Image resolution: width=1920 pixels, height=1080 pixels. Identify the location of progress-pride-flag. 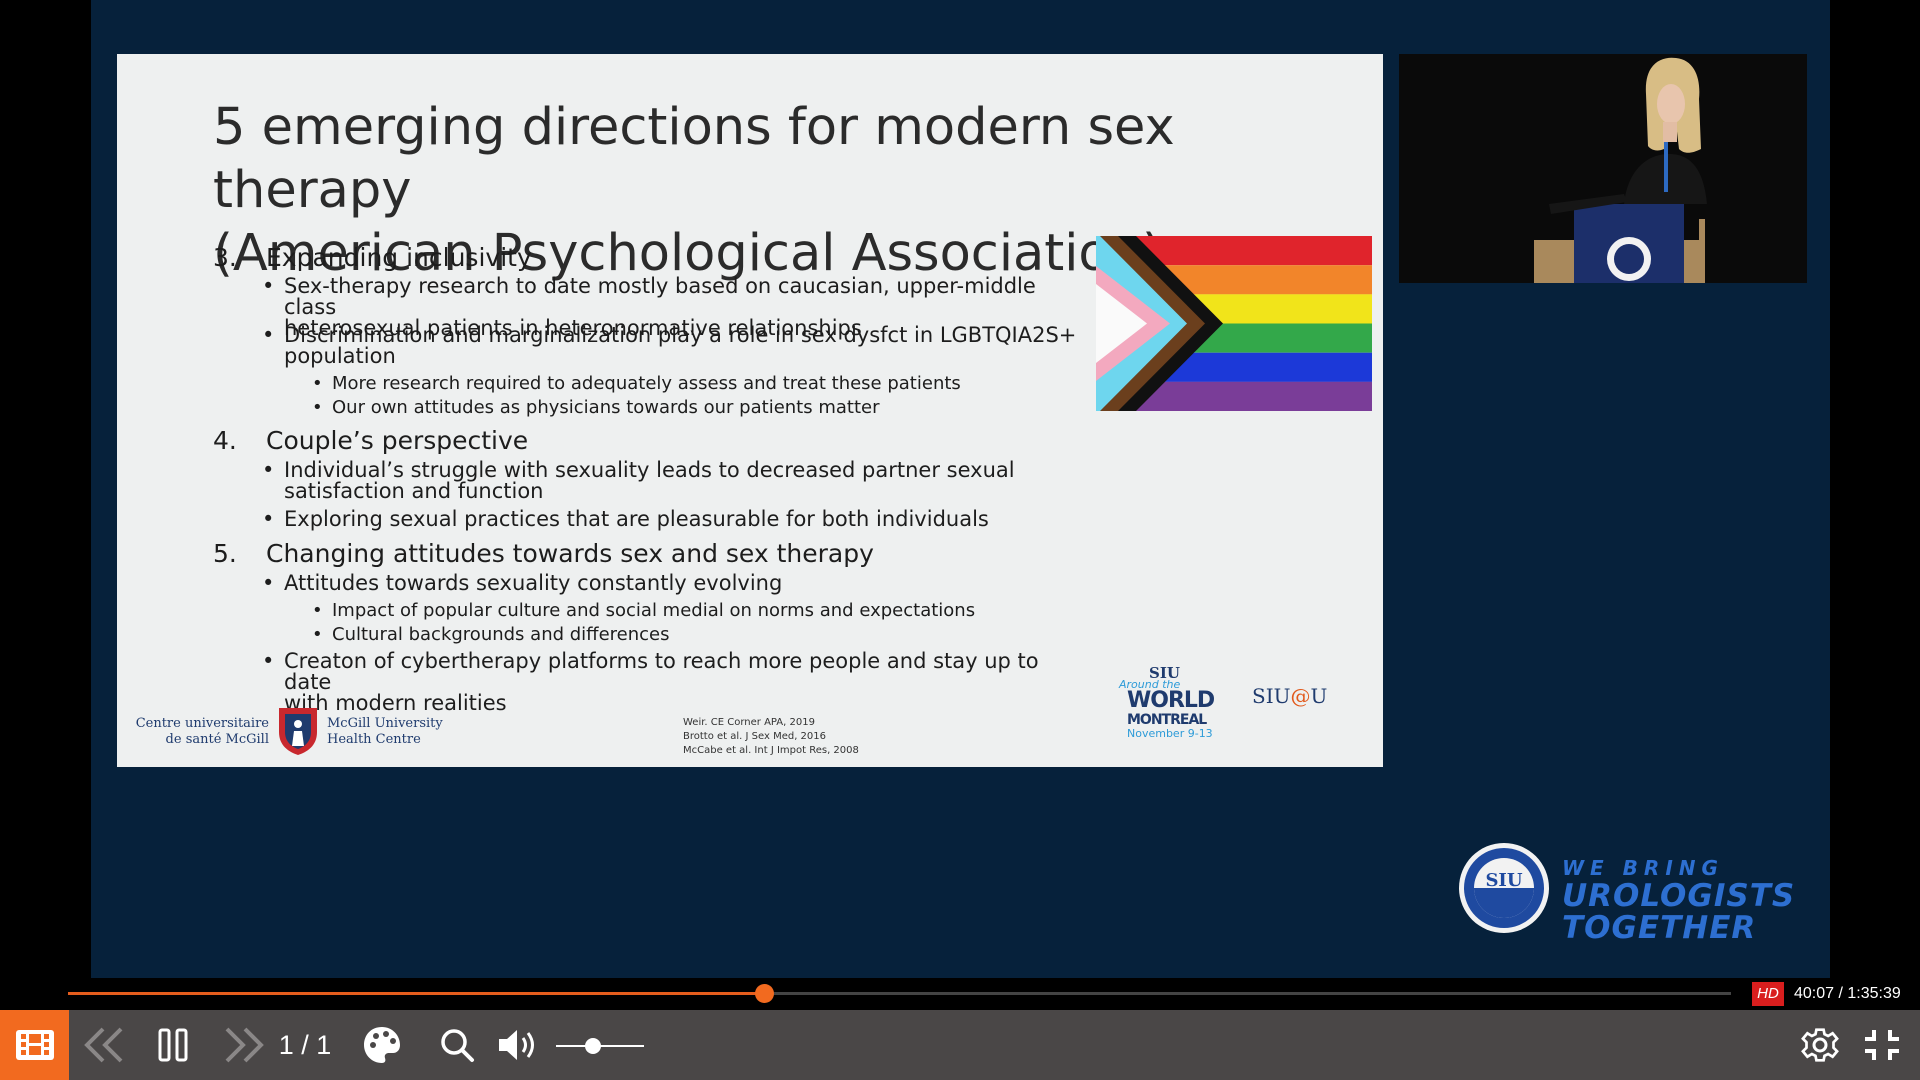
(1234, 323).